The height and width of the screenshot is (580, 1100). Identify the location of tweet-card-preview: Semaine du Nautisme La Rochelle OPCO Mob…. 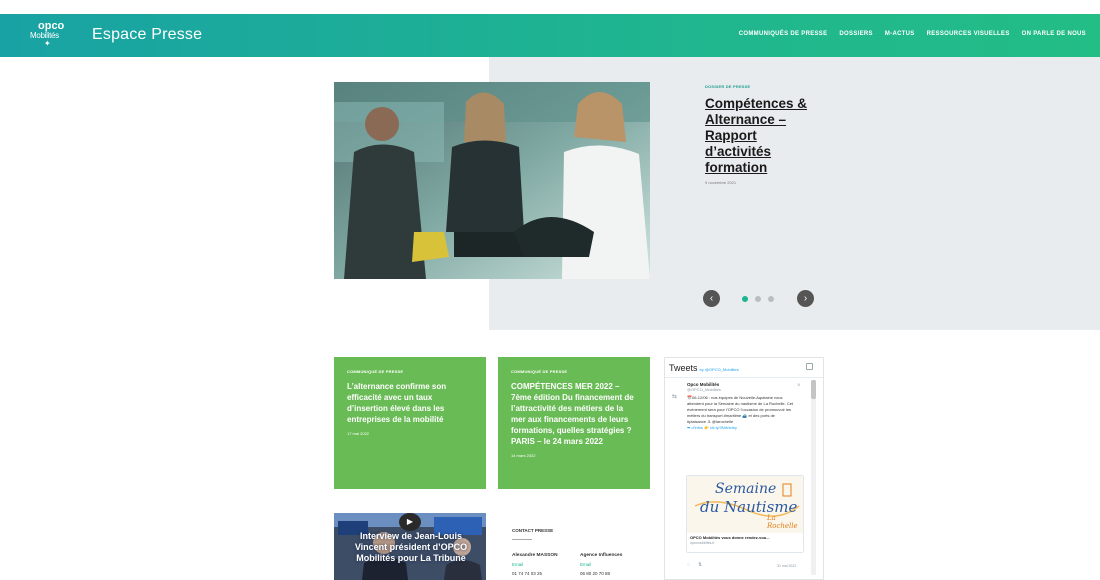
(745, 514).